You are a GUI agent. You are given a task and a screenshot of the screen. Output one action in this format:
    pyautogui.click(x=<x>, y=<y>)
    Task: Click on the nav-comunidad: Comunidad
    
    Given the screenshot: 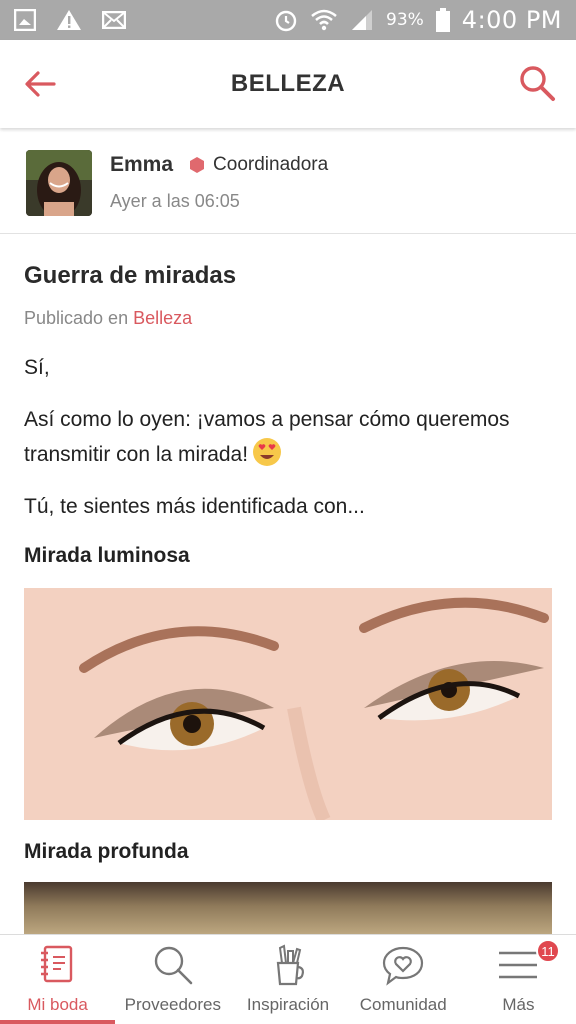 What is the action you would take?
    pyautogui.click(x=403, y=979)
    